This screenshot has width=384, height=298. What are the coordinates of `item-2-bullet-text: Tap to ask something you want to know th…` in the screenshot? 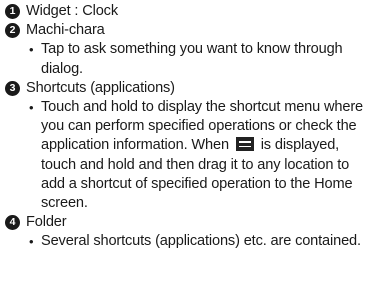 It's located at (192, 59).